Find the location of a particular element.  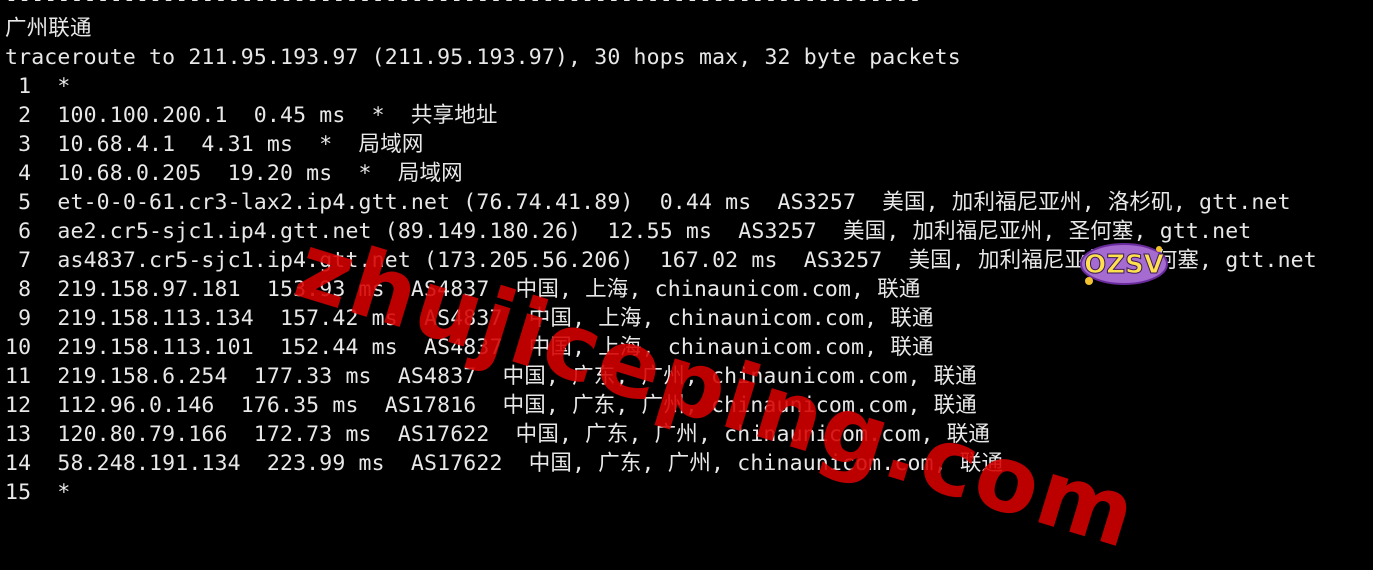

ozsv-logo-text: OZSV is located at coordinates (1124, 265).